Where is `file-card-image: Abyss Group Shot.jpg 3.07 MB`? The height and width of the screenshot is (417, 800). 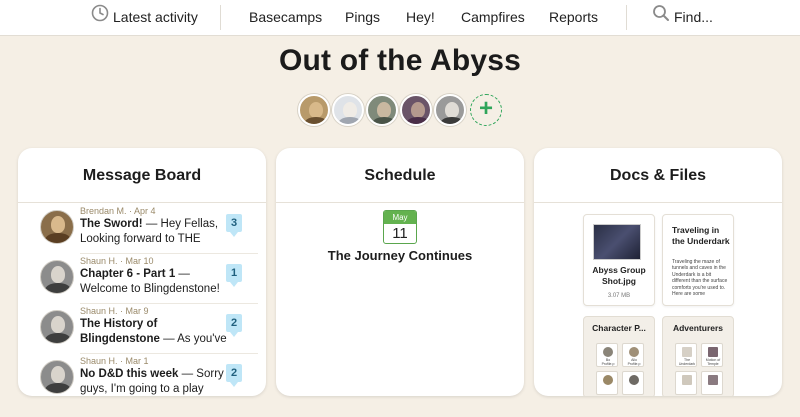
file-card-image: Abyss Group Shot.jpg 3.07 MB is located at coordinates (619, 260).